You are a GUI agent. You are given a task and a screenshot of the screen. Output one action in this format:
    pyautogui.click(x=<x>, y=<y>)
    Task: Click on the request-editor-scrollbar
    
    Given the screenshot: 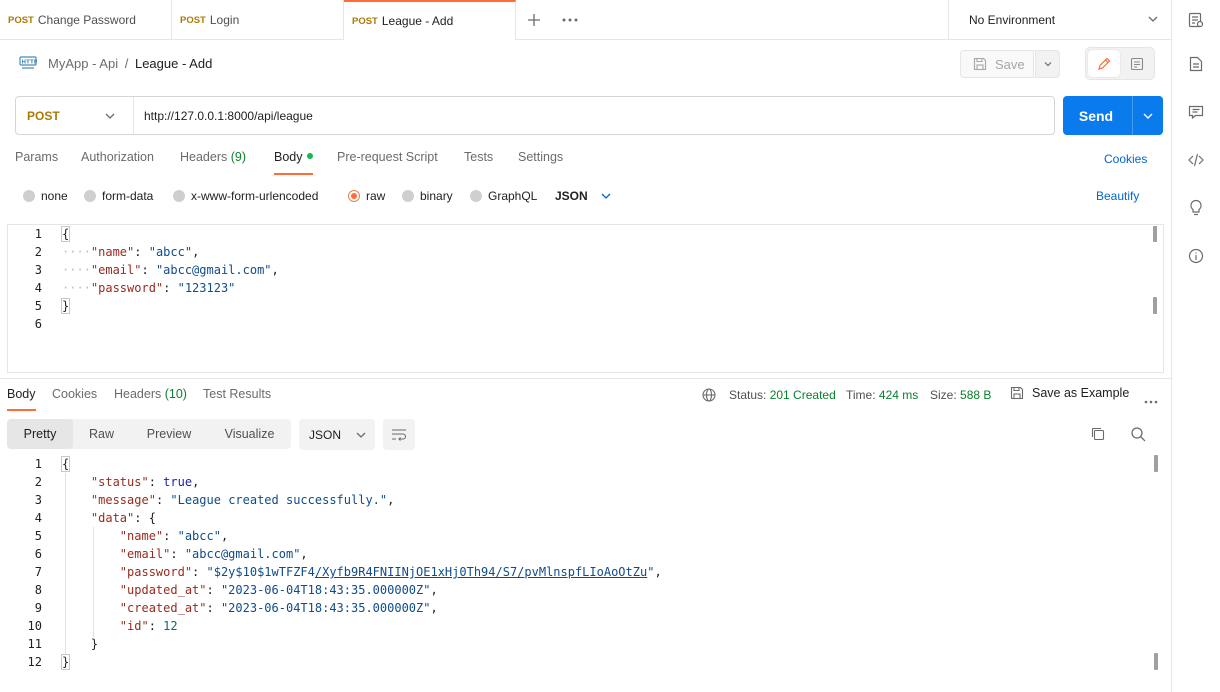 What is the action you would take?
    pyautogui.click(x=1155, y=305)
    